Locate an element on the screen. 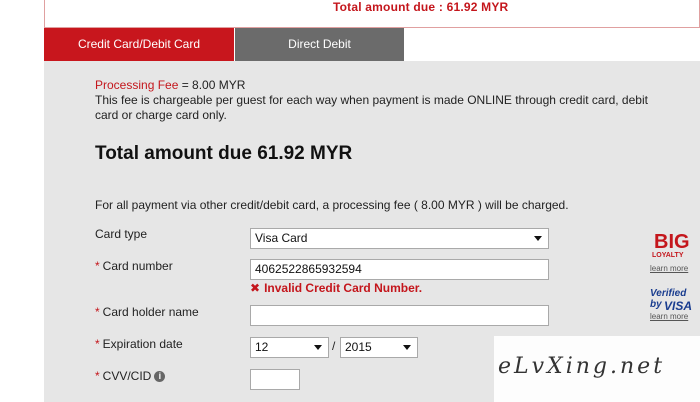 Image resolution: width=700 pixels, height=402 pixels. visa-logo: VISA is located at coordinates (678, 306).